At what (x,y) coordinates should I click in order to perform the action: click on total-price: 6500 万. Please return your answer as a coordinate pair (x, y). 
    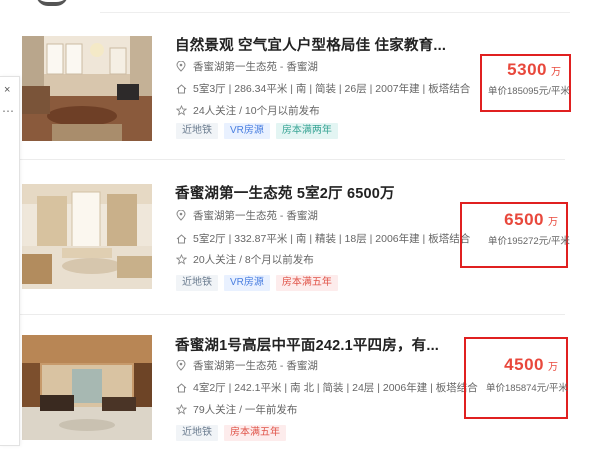
    Looking at the image, I should click on (531, 220).